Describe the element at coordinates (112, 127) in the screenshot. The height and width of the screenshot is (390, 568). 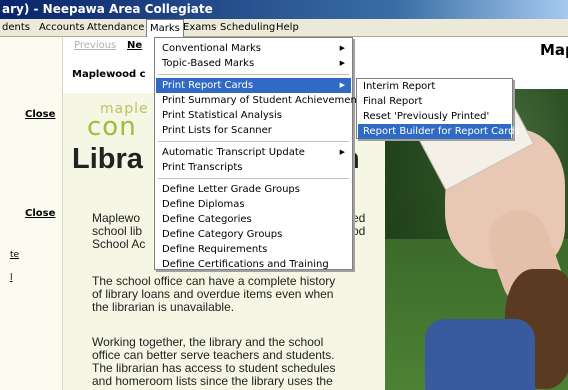
I see `brand-logo-large: con` at that location.